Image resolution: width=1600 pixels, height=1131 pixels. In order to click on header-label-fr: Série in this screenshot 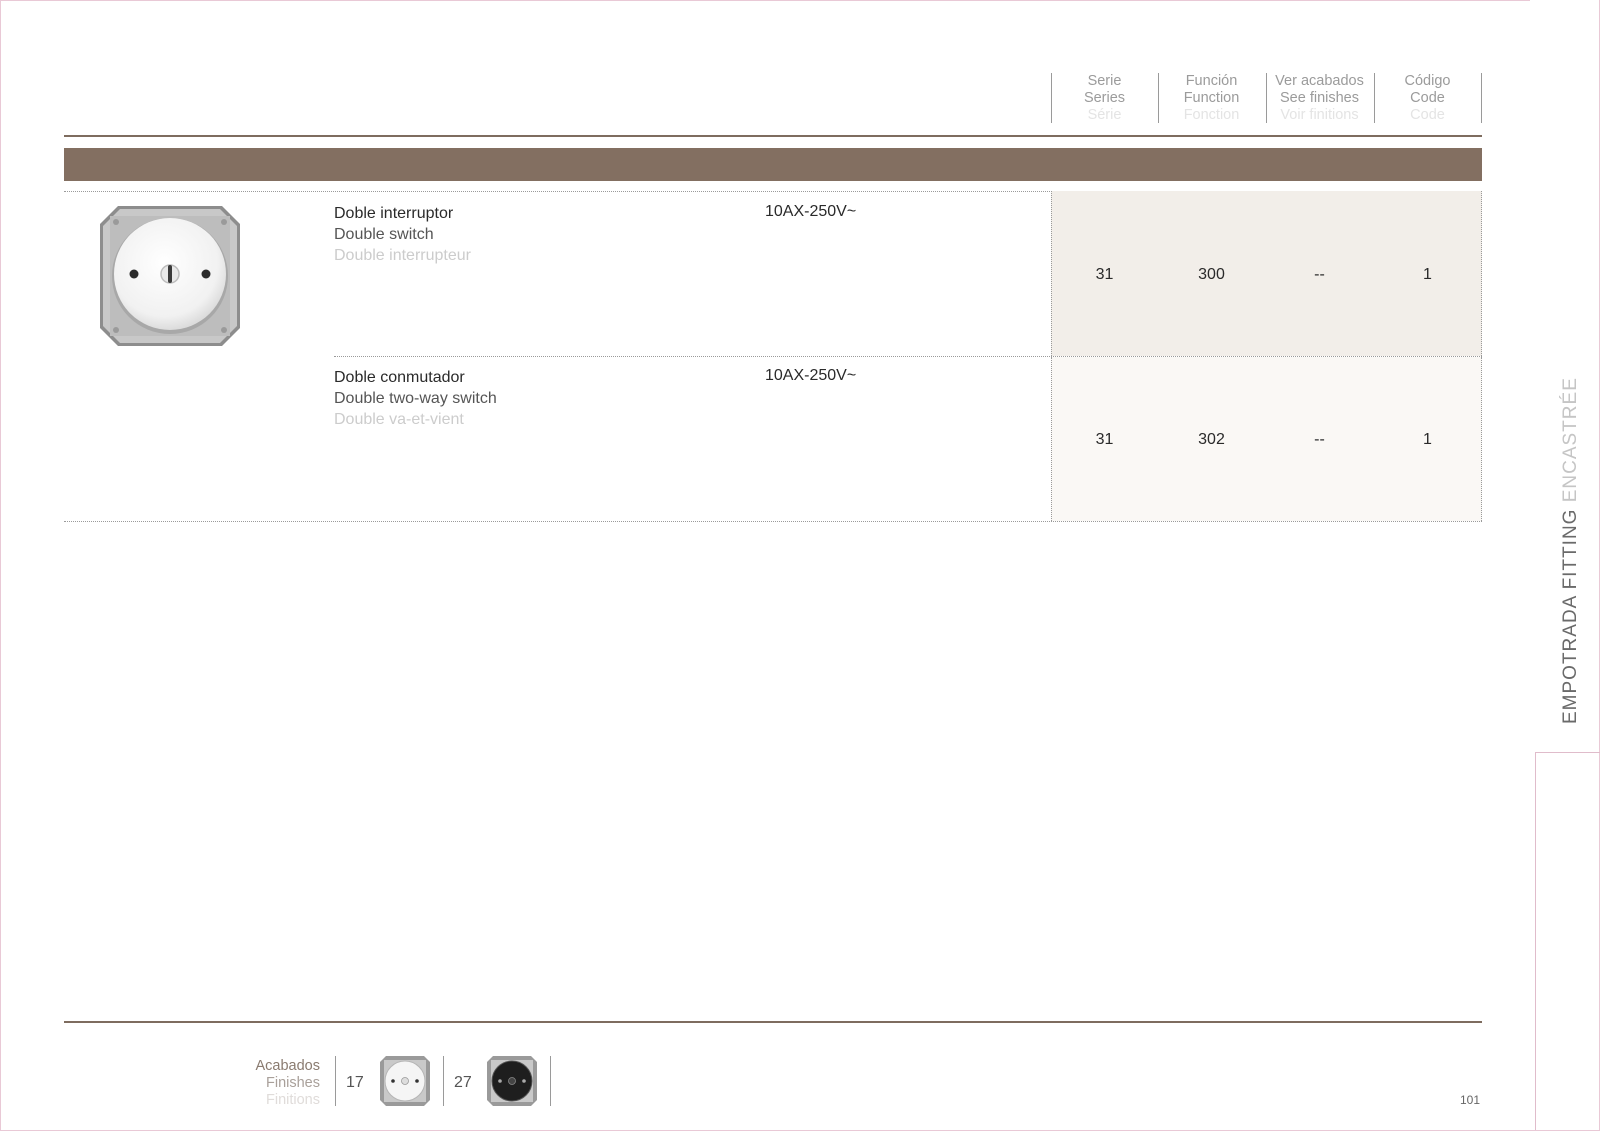, I will do `click(1104, 115)`.